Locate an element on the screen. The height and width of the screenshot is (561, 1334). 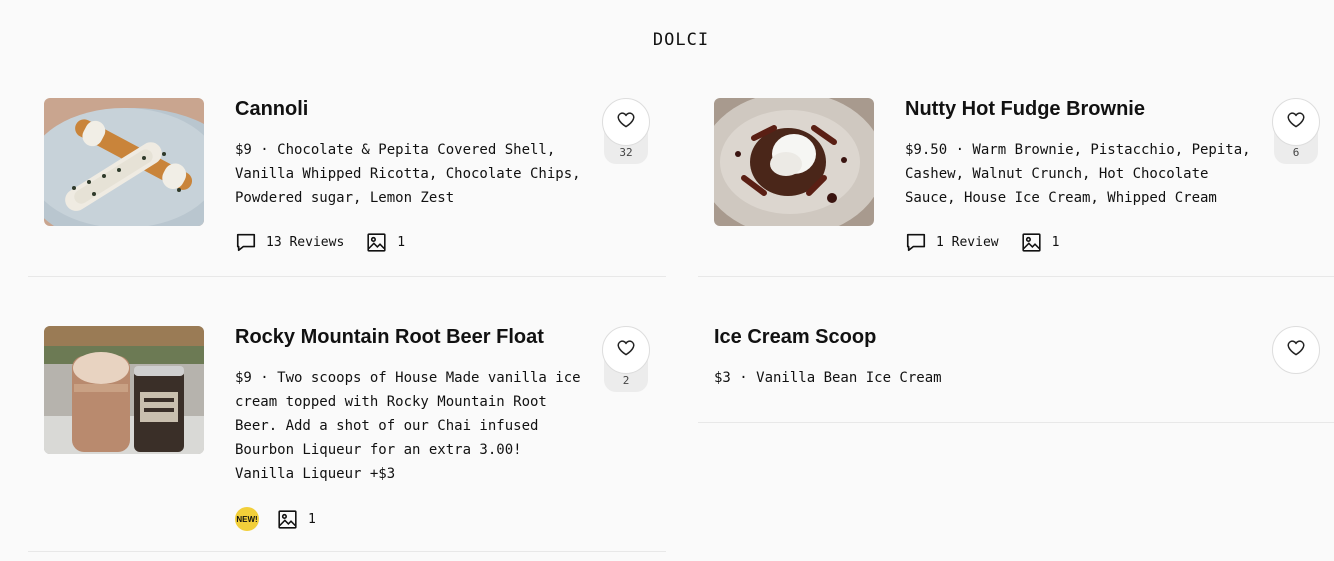
reviews-link: 1 Review is located at coordinates (952, 242).